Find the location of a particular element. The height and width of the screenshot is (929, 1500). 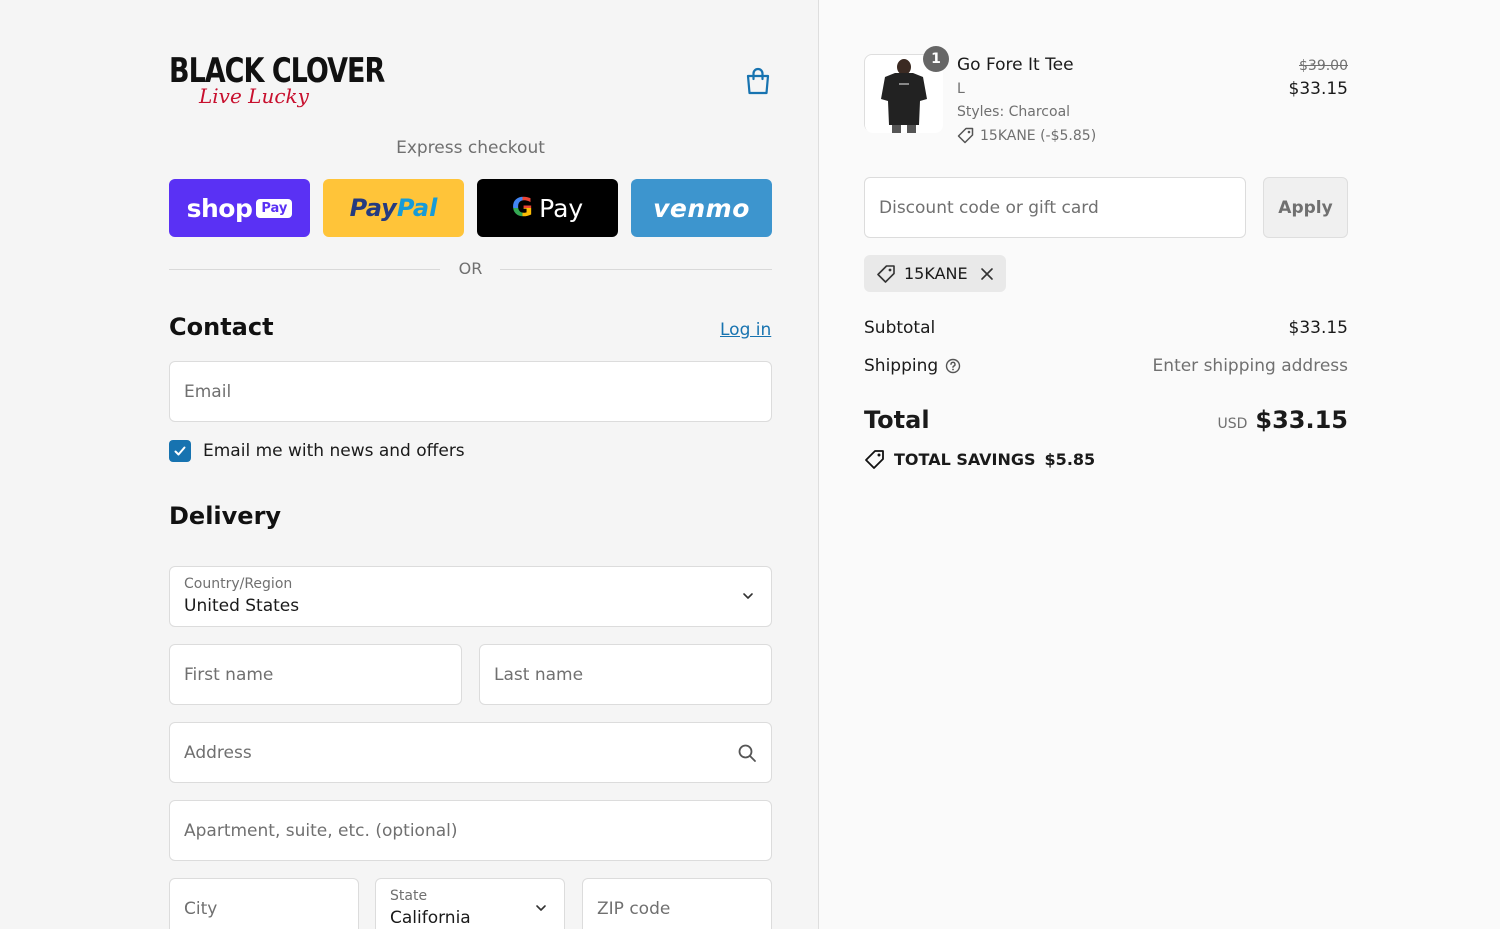

or-divider: OR is located at coordinates (470, 269).